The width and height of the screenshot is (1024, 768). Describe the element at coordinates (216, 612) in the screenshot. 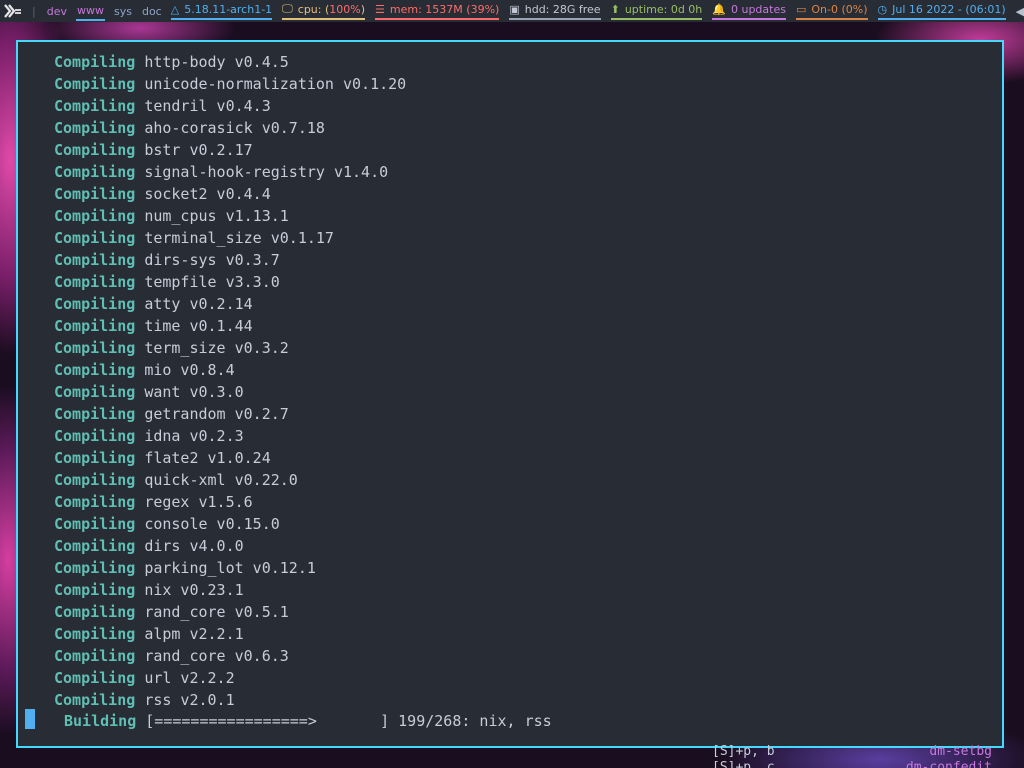

I see `crate-name: rand_core v0.5.1` at that location.